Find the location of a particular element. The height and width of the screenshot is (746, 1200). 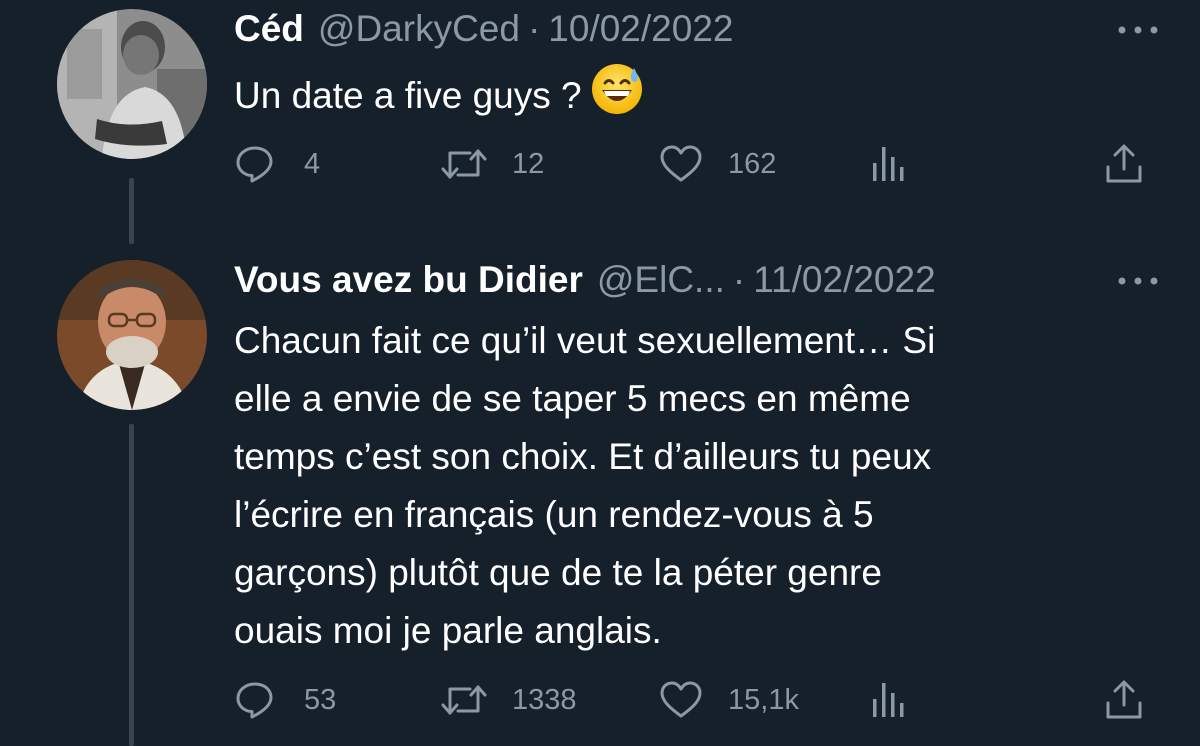

reply-count: 4 is located at coordinates (312, 163).